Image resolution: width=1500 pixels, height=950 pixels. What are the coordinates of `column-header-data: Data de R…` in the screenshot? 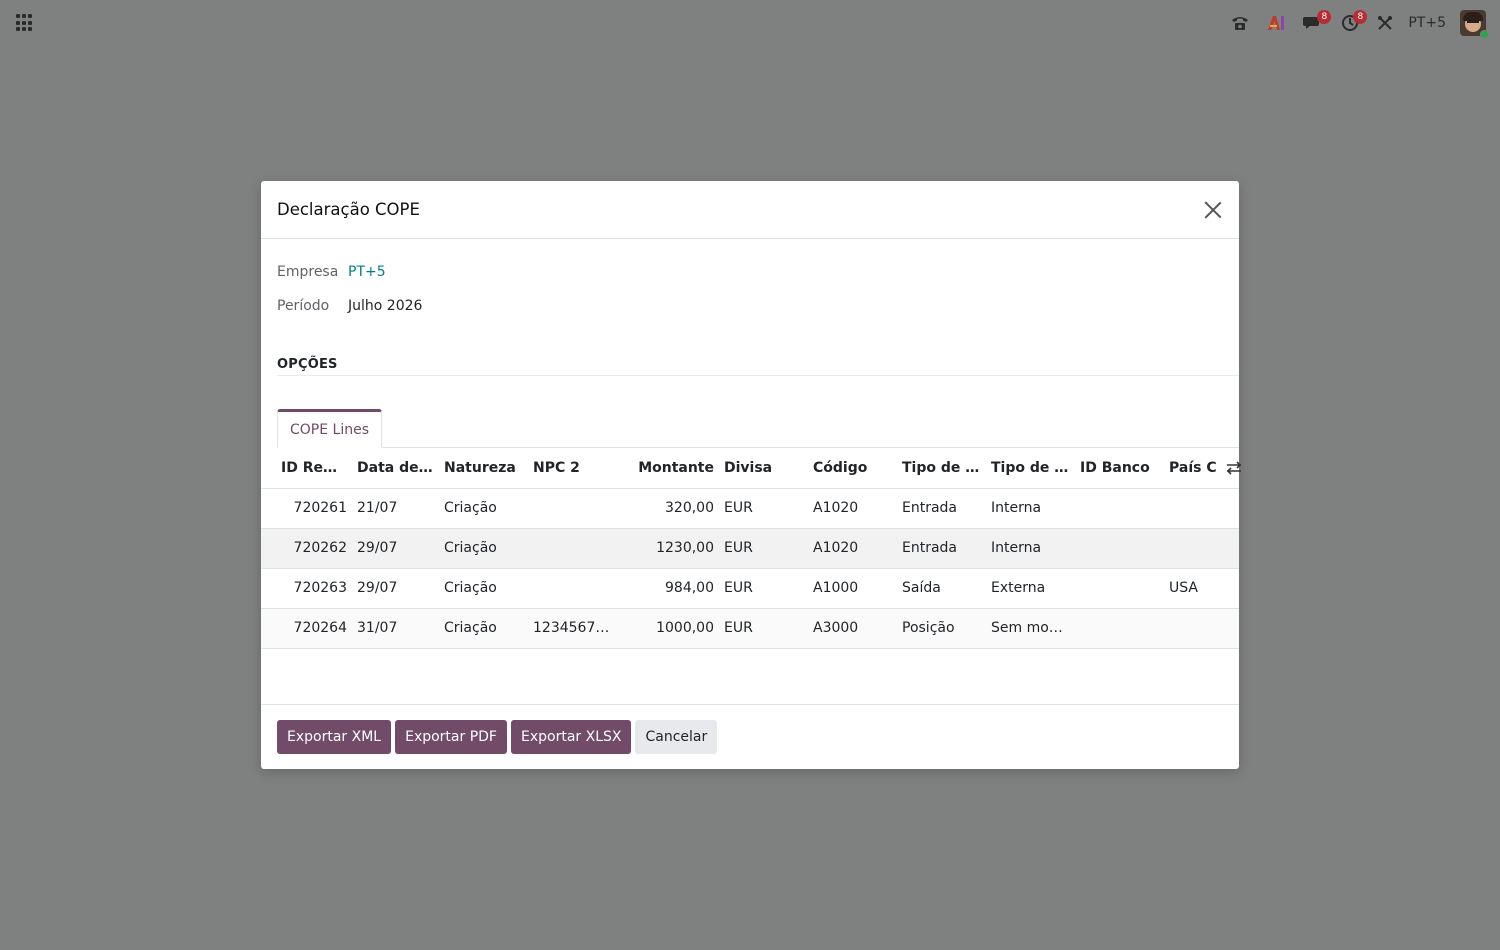 It's located at (395, 468).